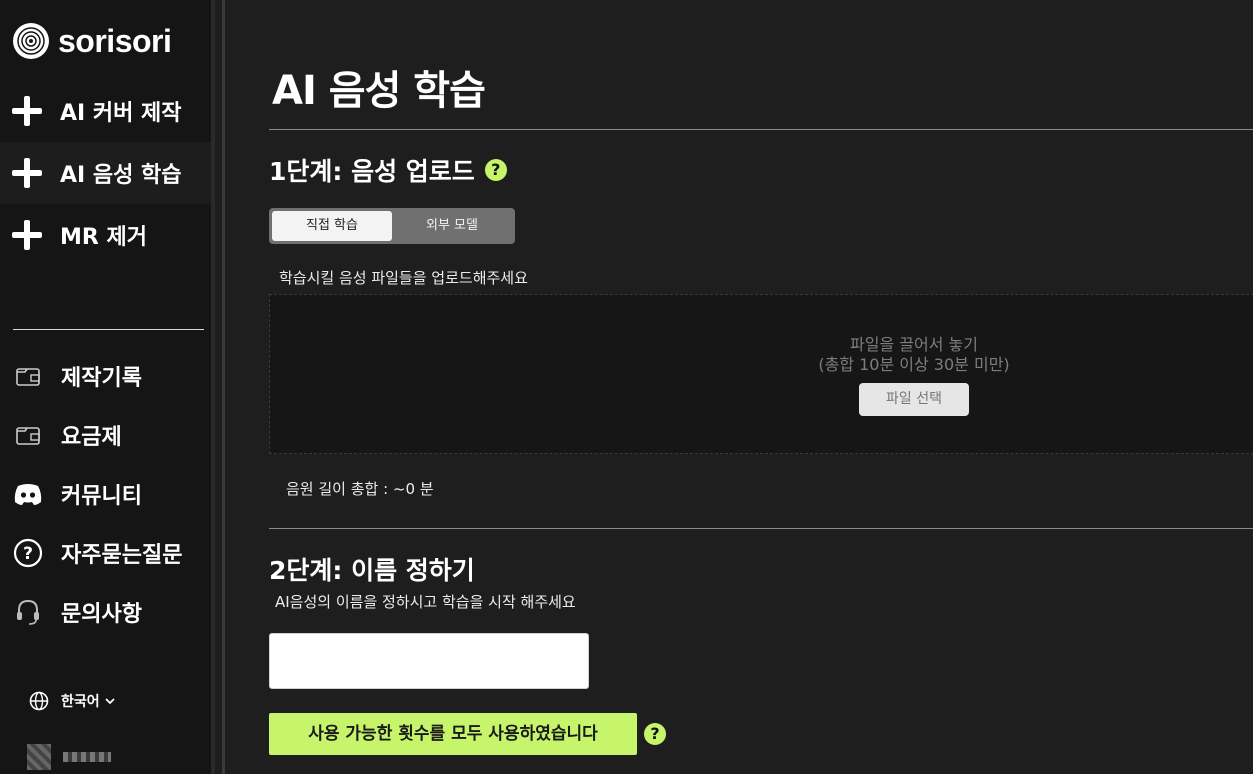  I want to click on avatar, so click(39, 757).